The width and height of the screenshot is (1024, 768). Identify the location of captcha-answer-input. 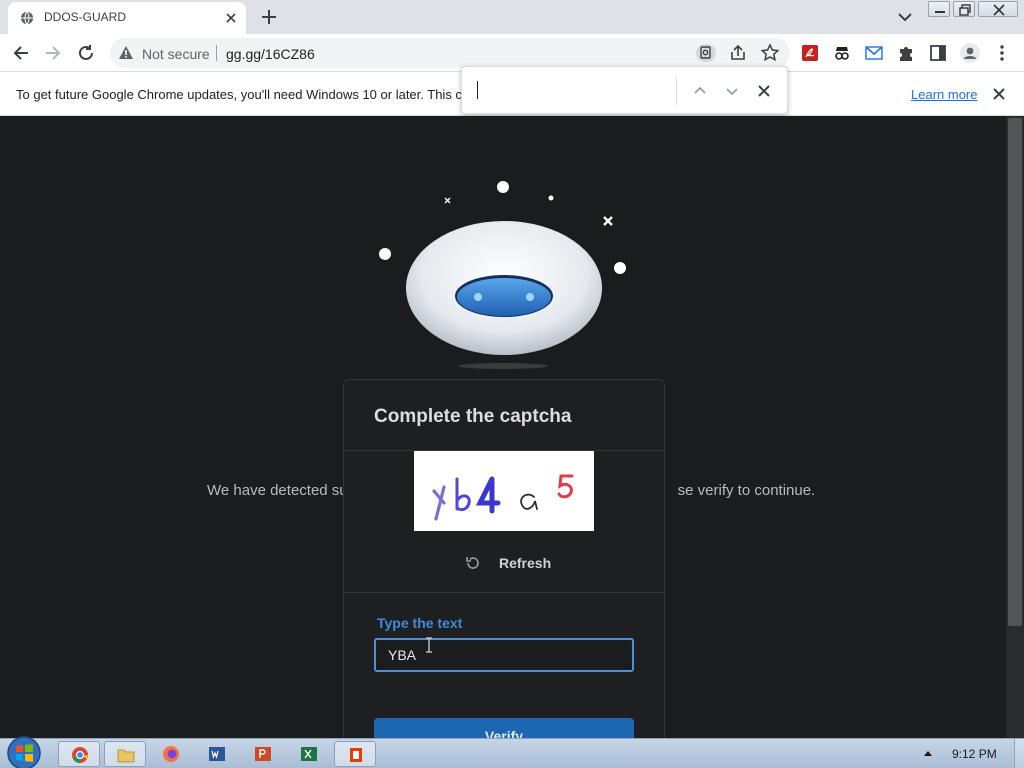
(504, 655).